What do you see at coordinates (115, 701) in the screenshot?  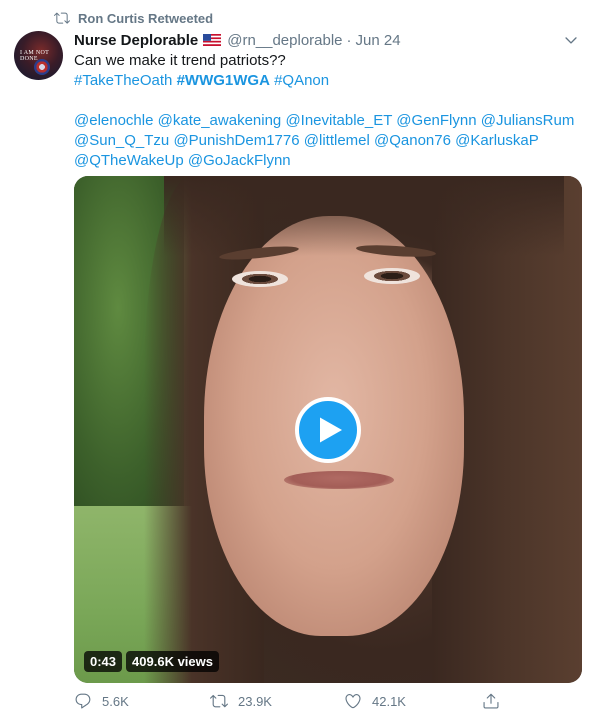 I see `reply-count: 5.6K` at bounding box center [115, 701].